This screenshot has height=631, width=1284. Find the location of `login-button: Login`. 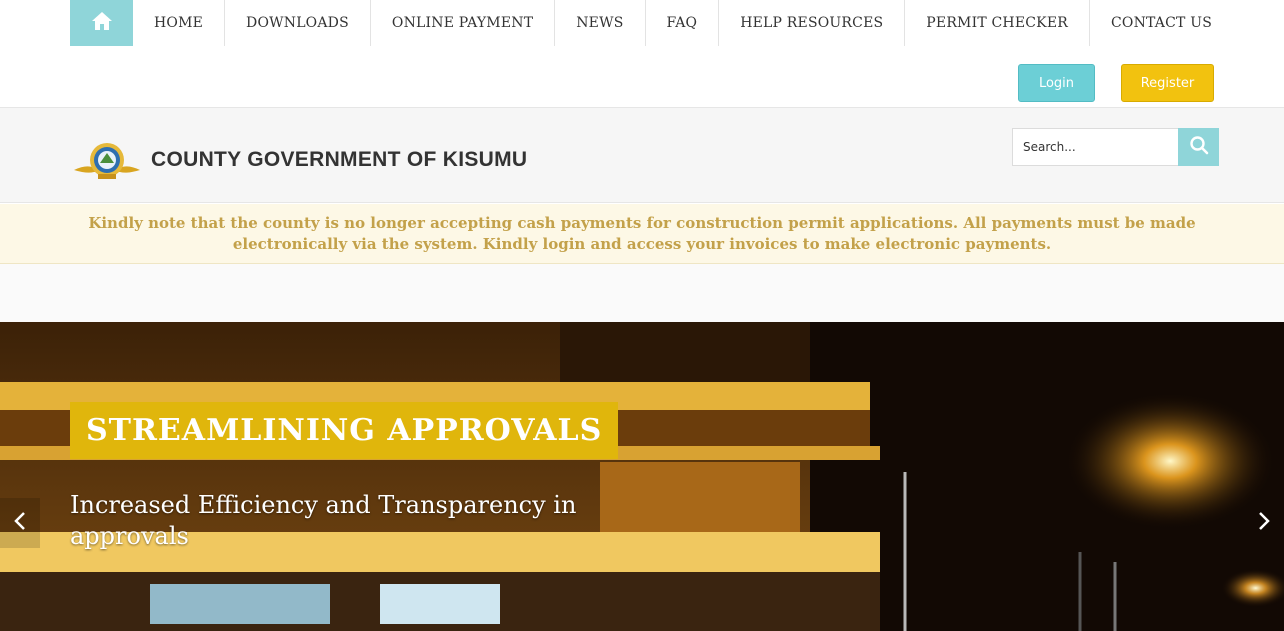

login-button: Login is located at coordinates (1056, 83).